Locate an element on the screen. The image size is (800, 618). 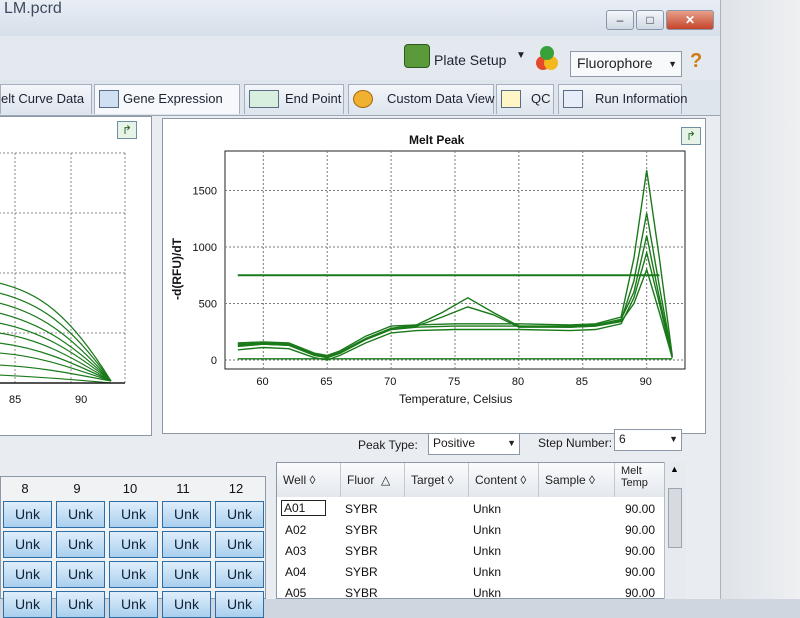
pin-icon: ↱ is located at coordinates (127, 130).